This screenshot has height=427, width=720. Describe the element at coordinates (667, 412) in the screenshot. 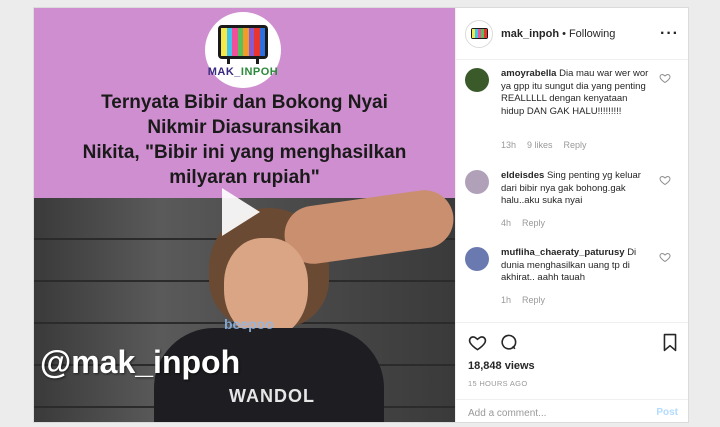

I see `post-comment-button: Post` at that location.